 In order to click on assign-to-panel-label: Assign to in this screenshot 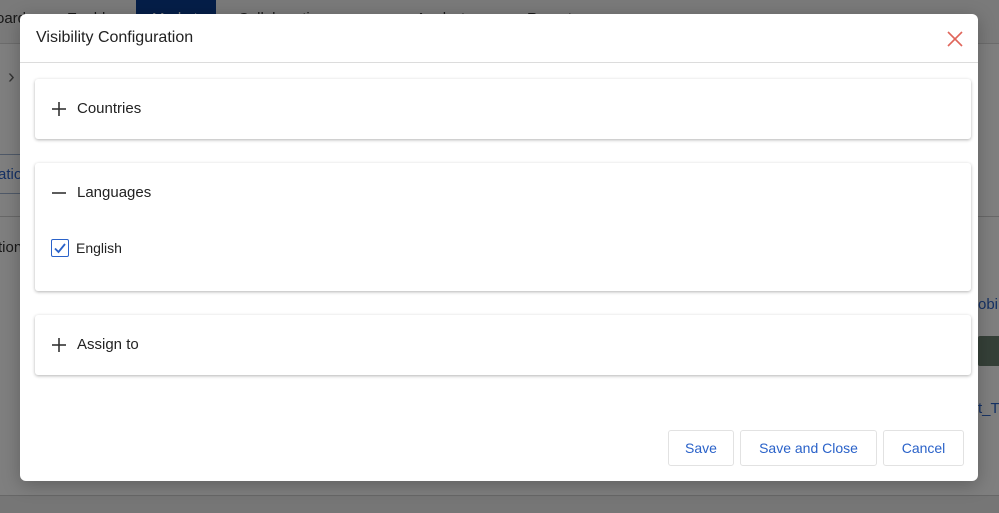, I will do `click(108, 344)`.